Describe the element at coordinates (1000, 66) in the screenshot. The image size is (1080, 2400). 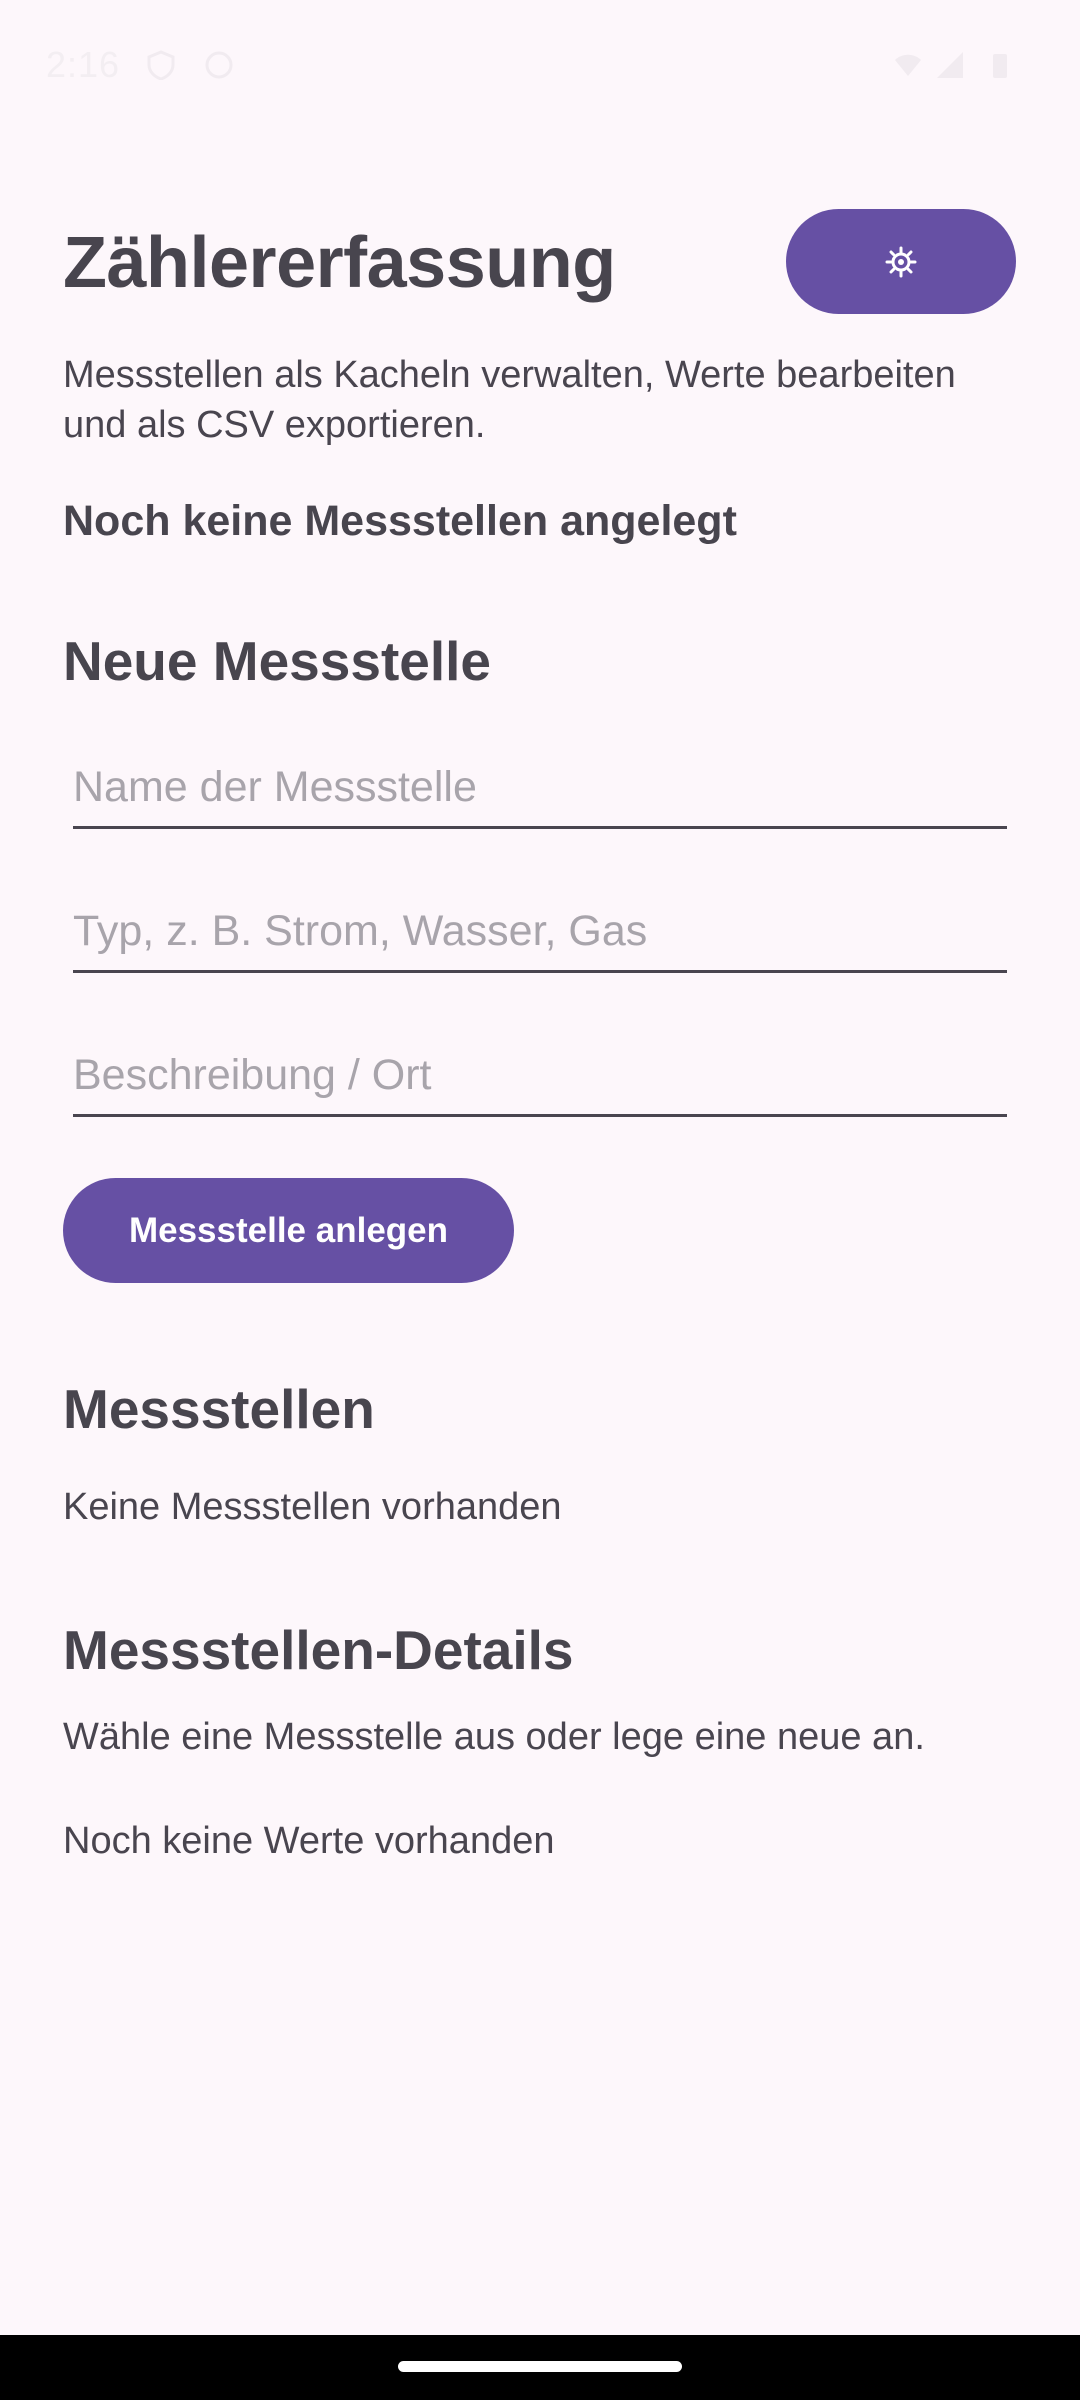
I see `battery-icon` at that location.